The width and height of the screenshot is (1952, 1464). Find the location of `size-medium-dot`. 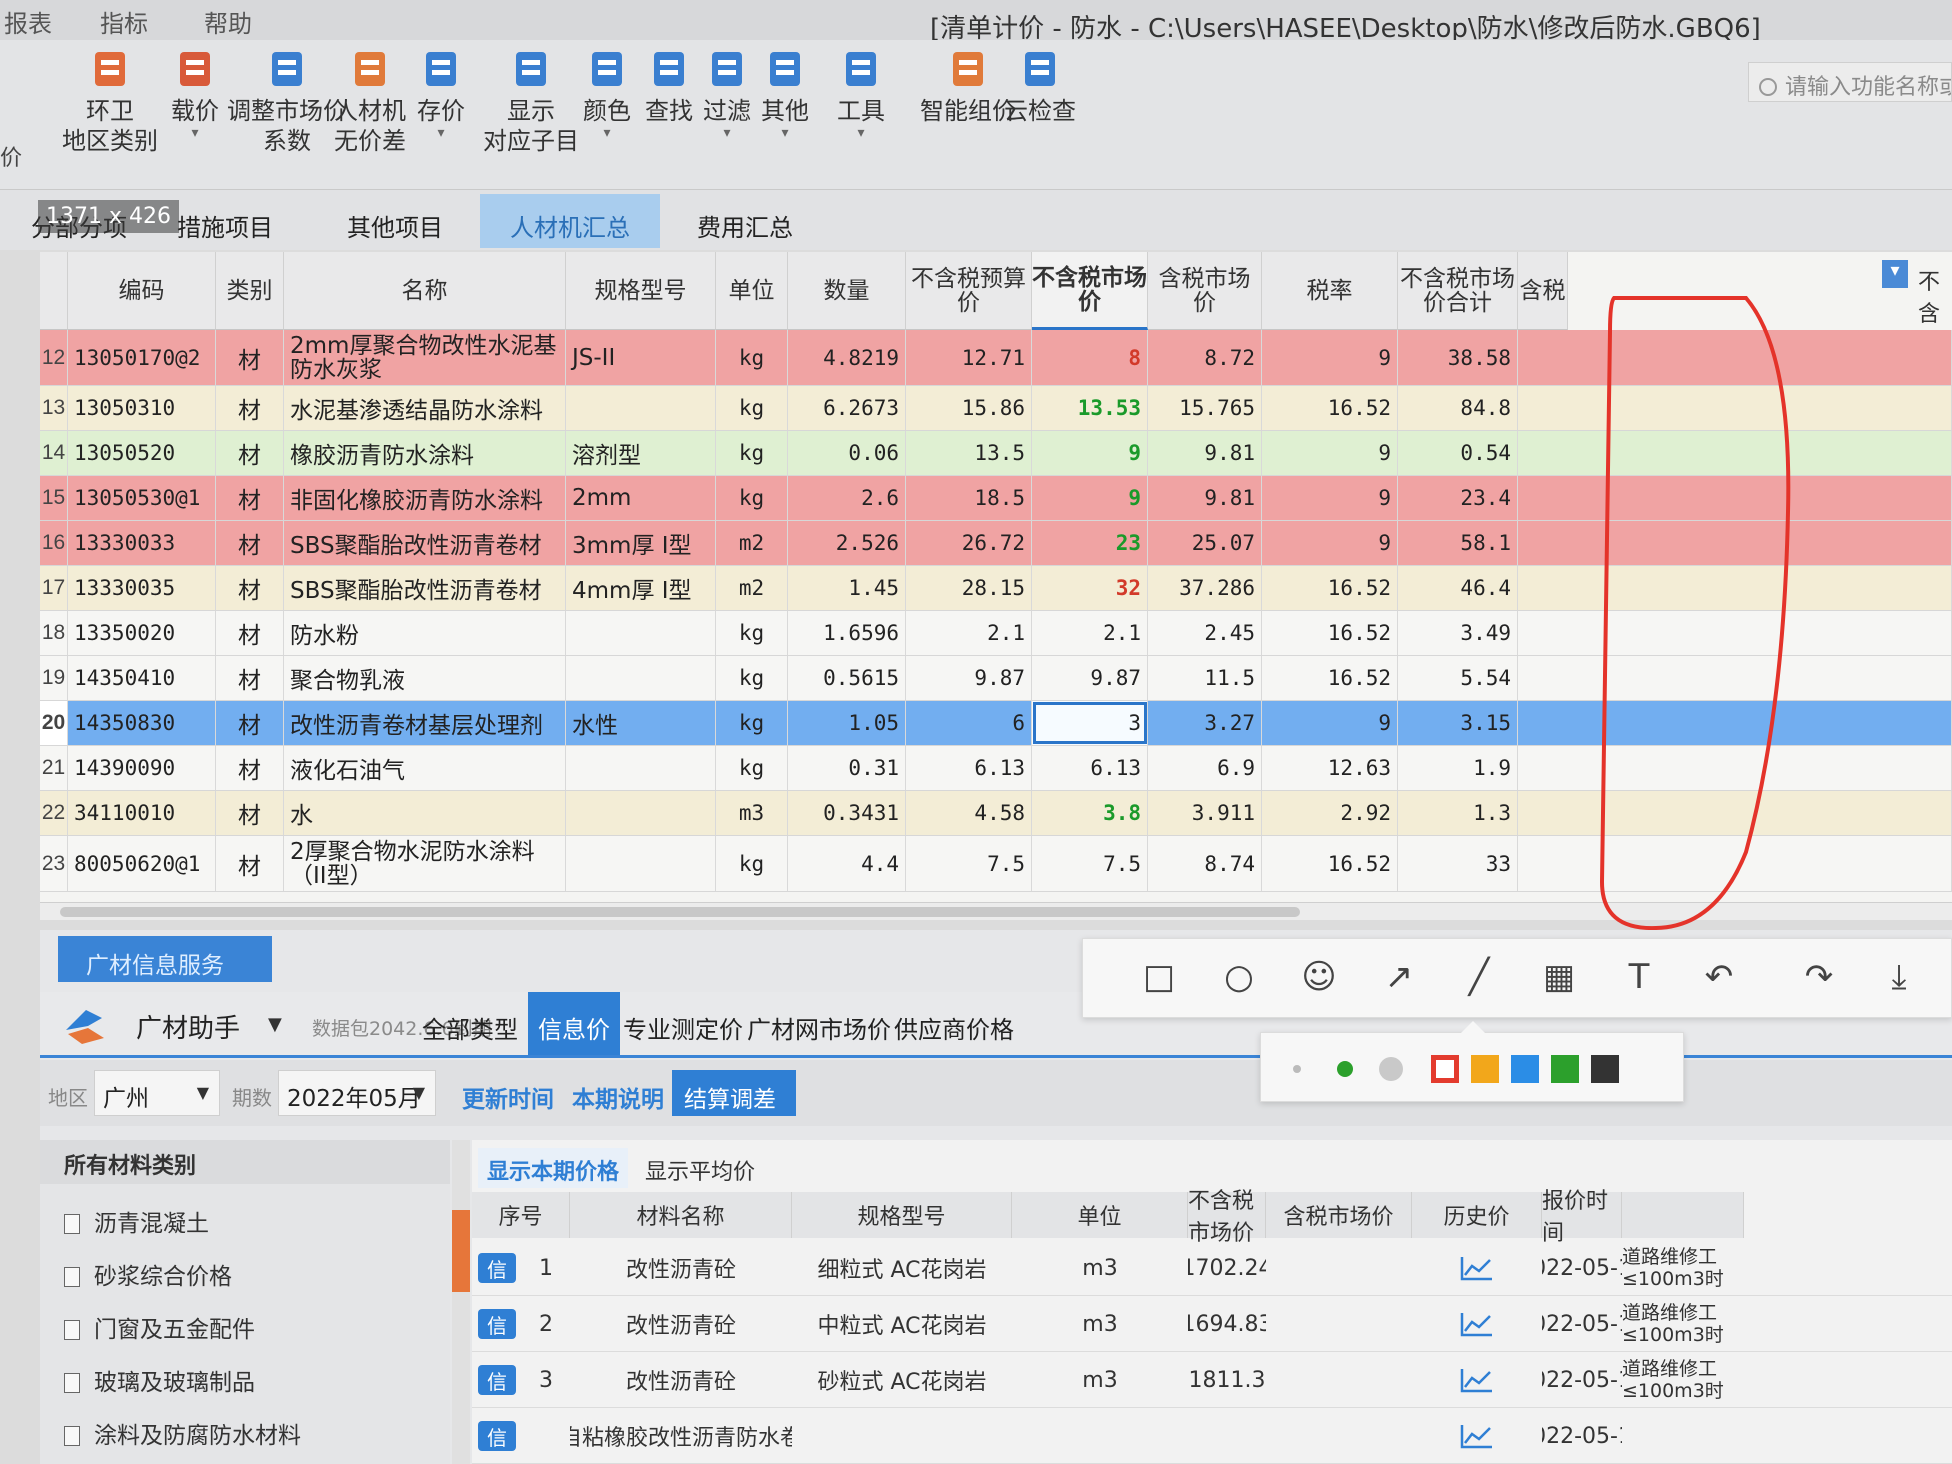

size-medium-dot is located at coordinates (1345, 1069).